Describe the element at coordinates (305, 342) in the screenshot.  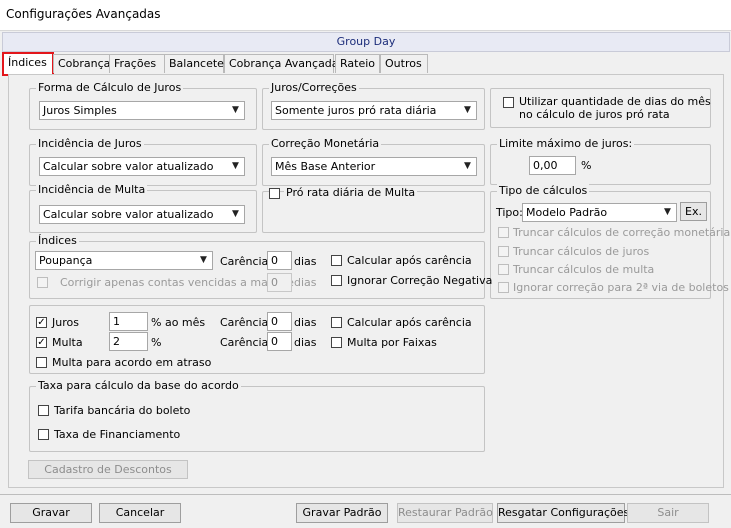
I see `multa-dias-label: dias` at that location.